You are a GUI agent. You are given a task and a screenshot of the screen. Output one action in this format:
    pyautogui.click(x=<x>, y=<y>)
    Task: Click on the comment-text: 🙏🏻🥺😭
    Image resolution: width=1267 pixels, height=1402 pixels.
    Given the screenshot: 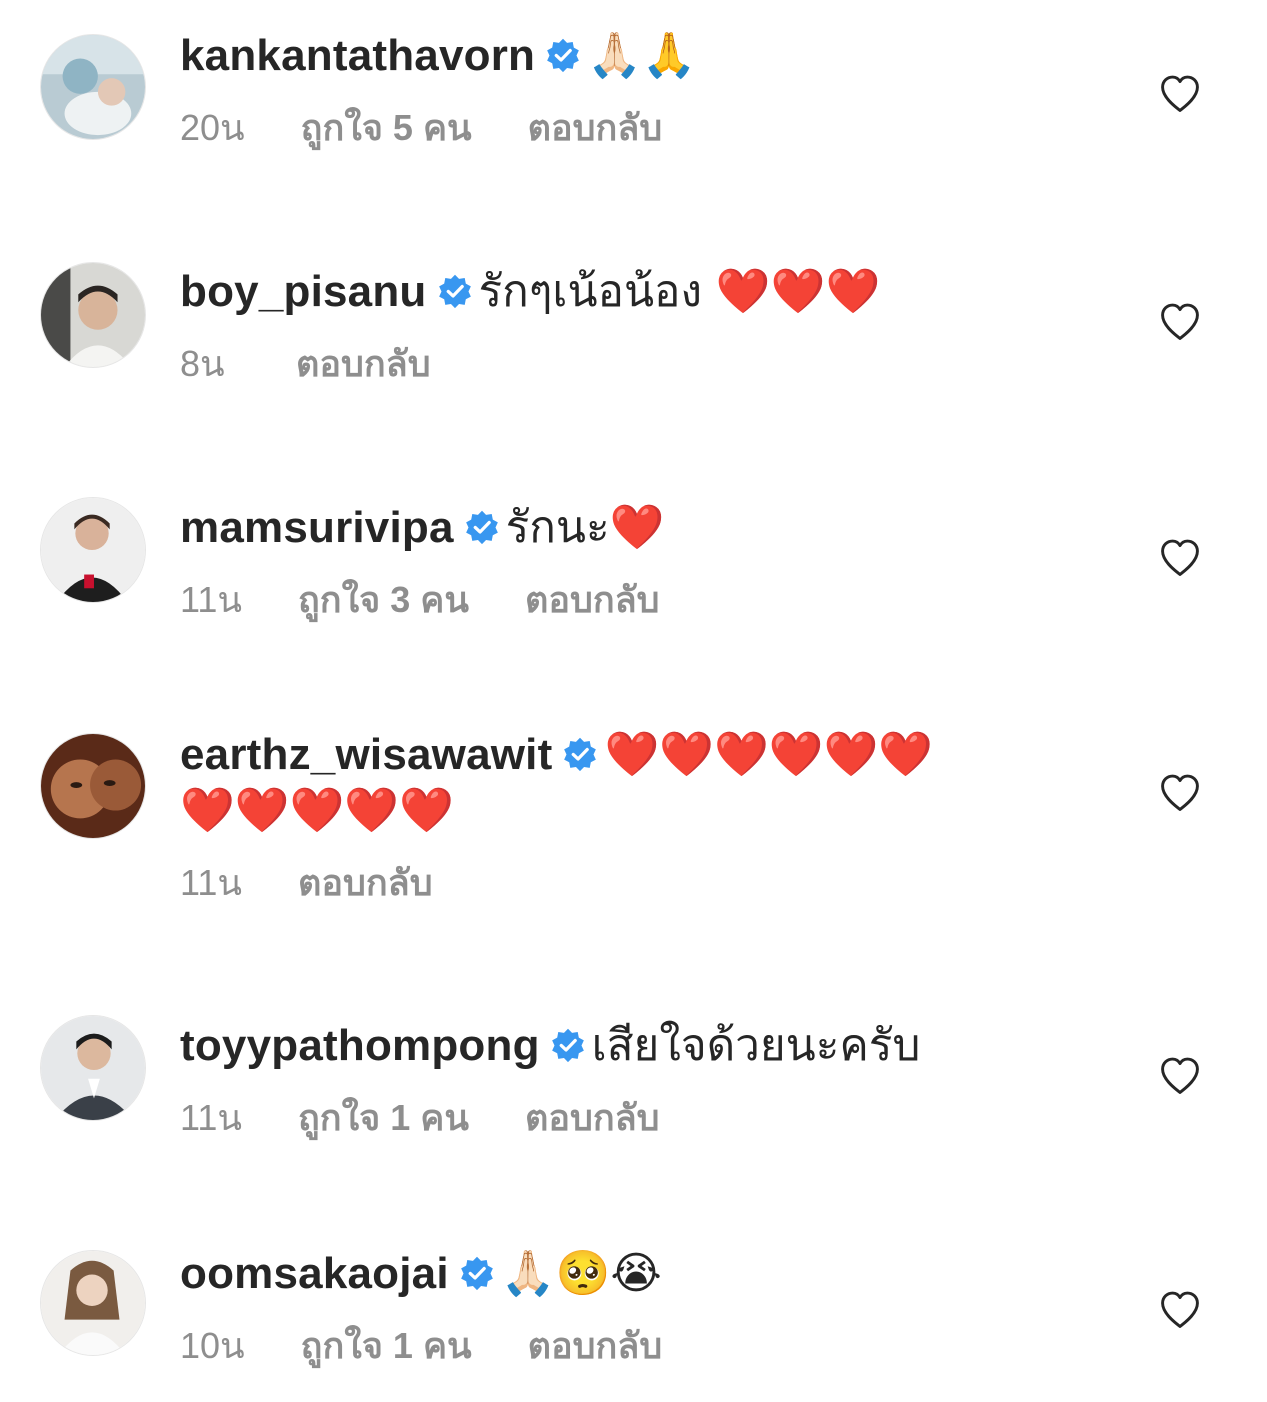 What is the action you would take?
    pyautogui.click(x=581, y=1273)
    